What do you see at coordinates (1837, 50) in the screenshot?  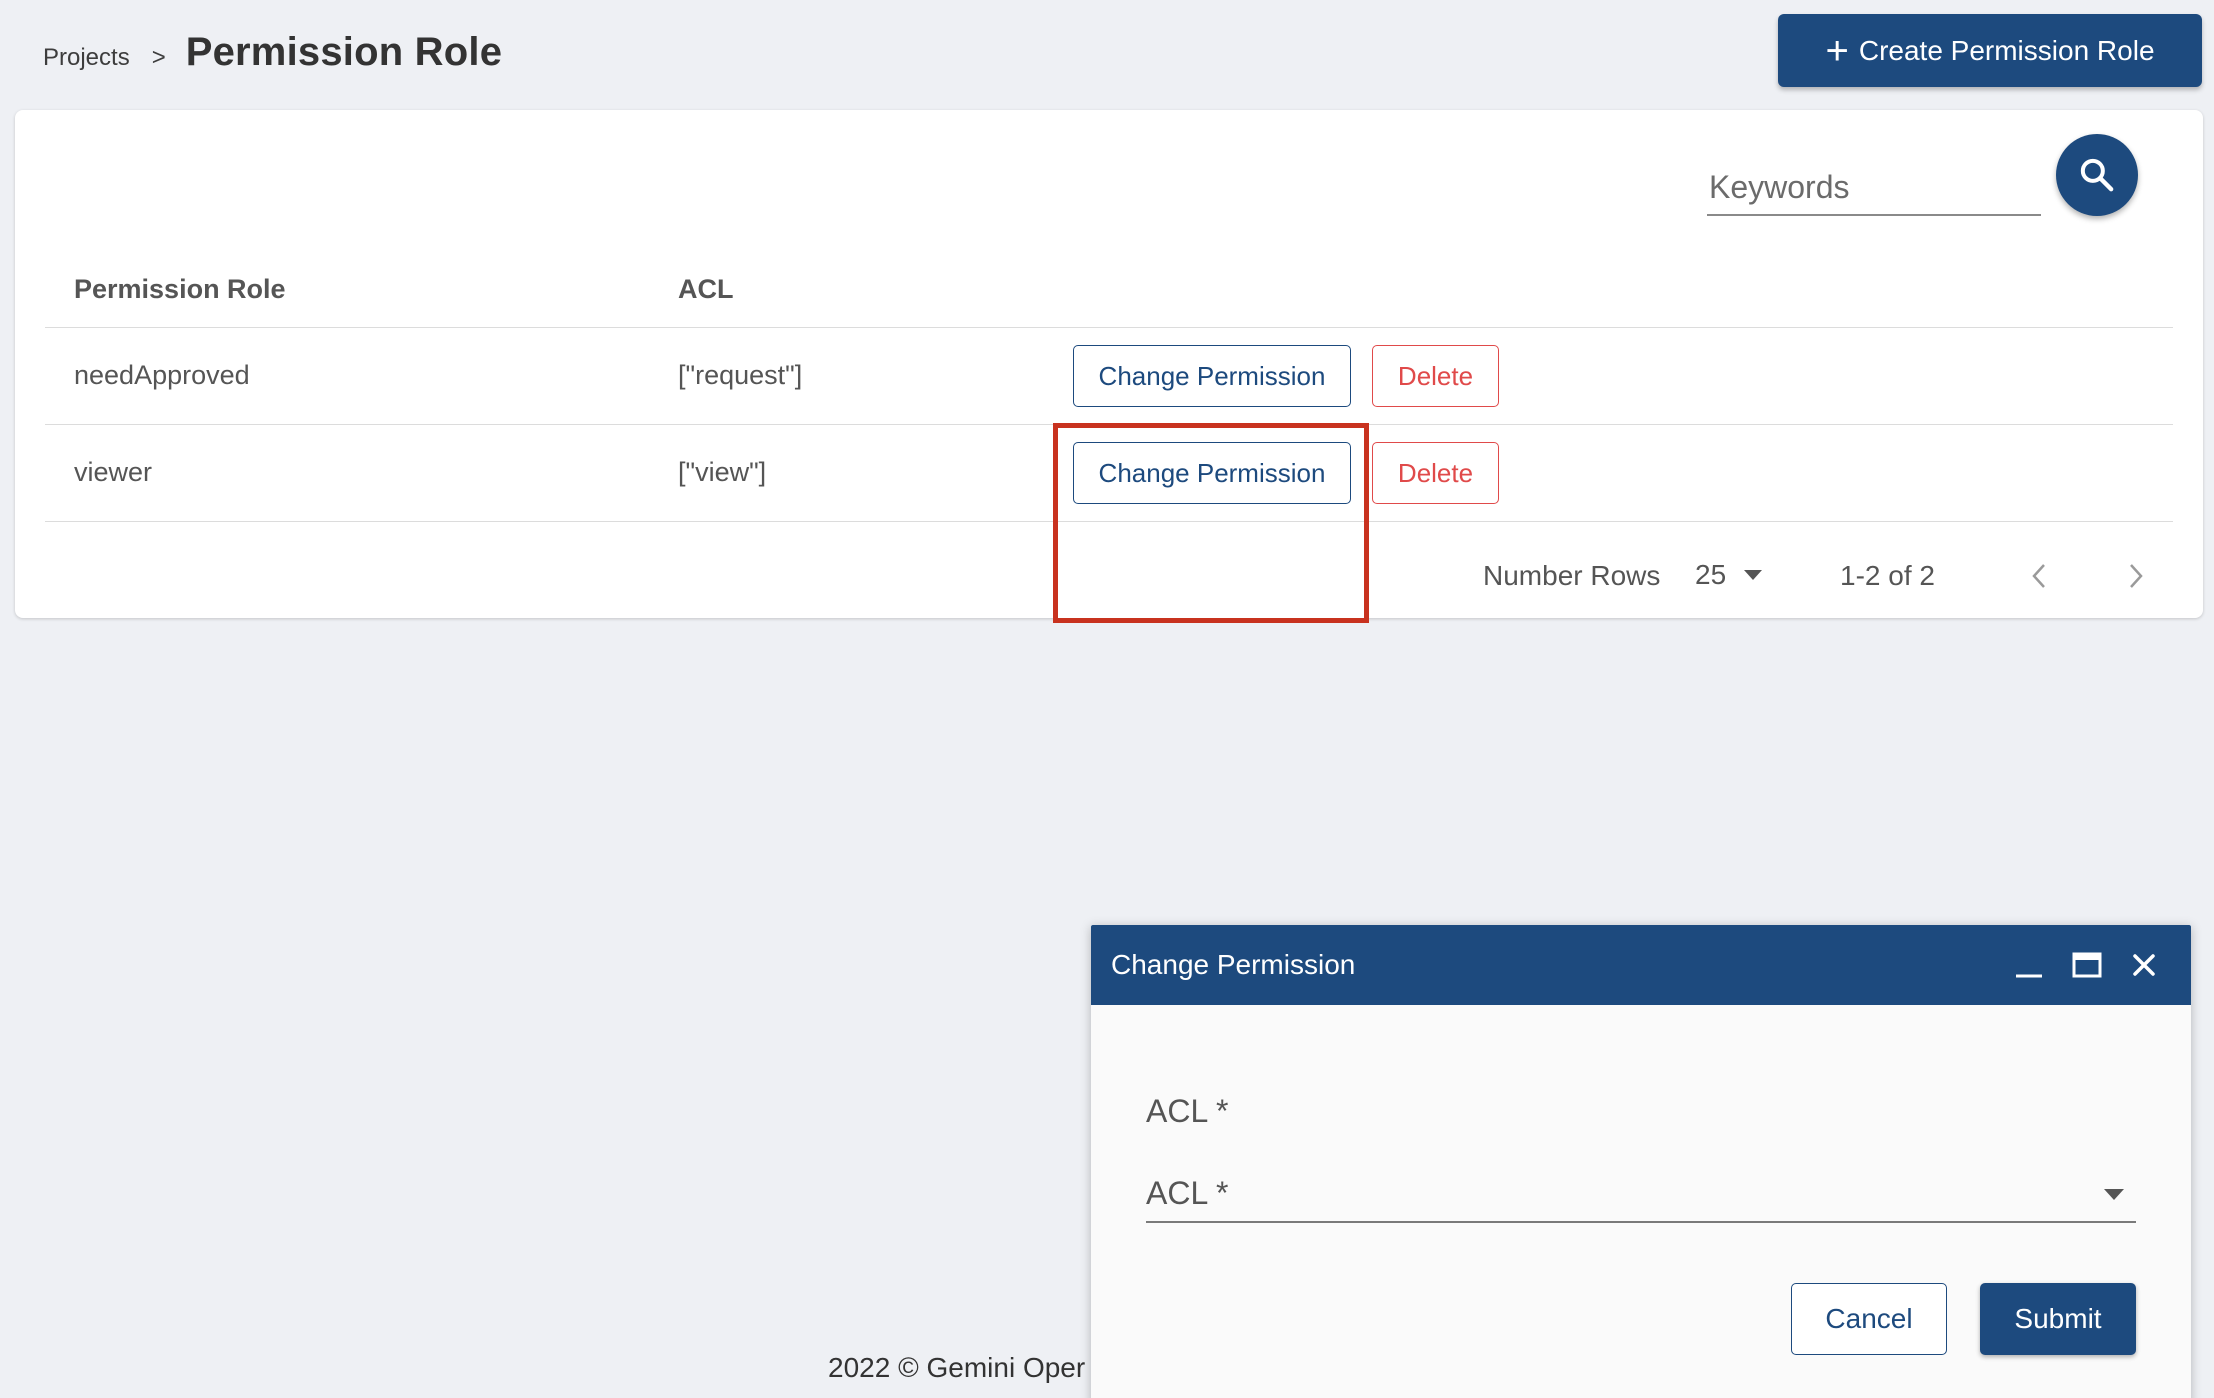 I see `plus-icon: +` at bounding box center [1837, 50].